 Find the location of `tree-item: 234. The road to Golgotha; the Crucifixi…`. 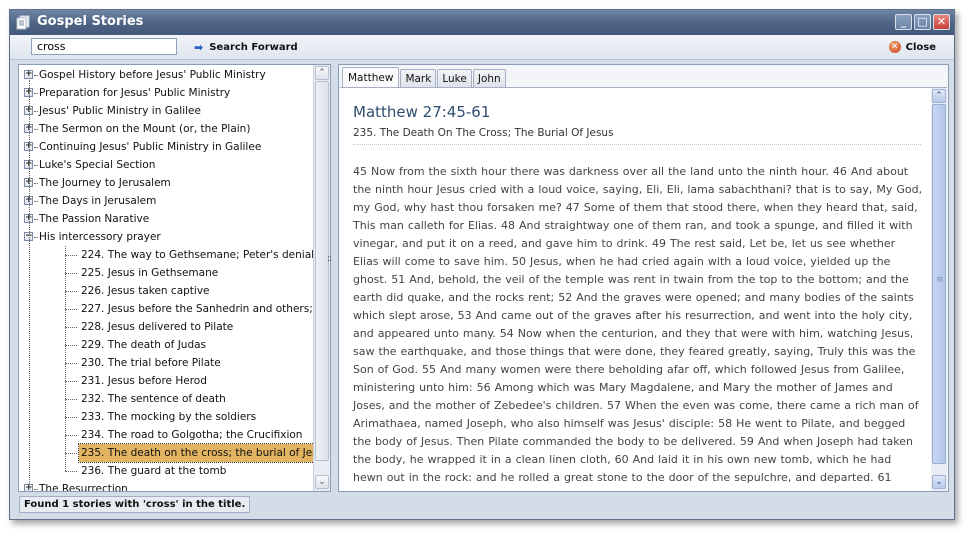

tree-item: 234. The road to Golgotha; the Crucifixi… is located at coordinates (166, 435).